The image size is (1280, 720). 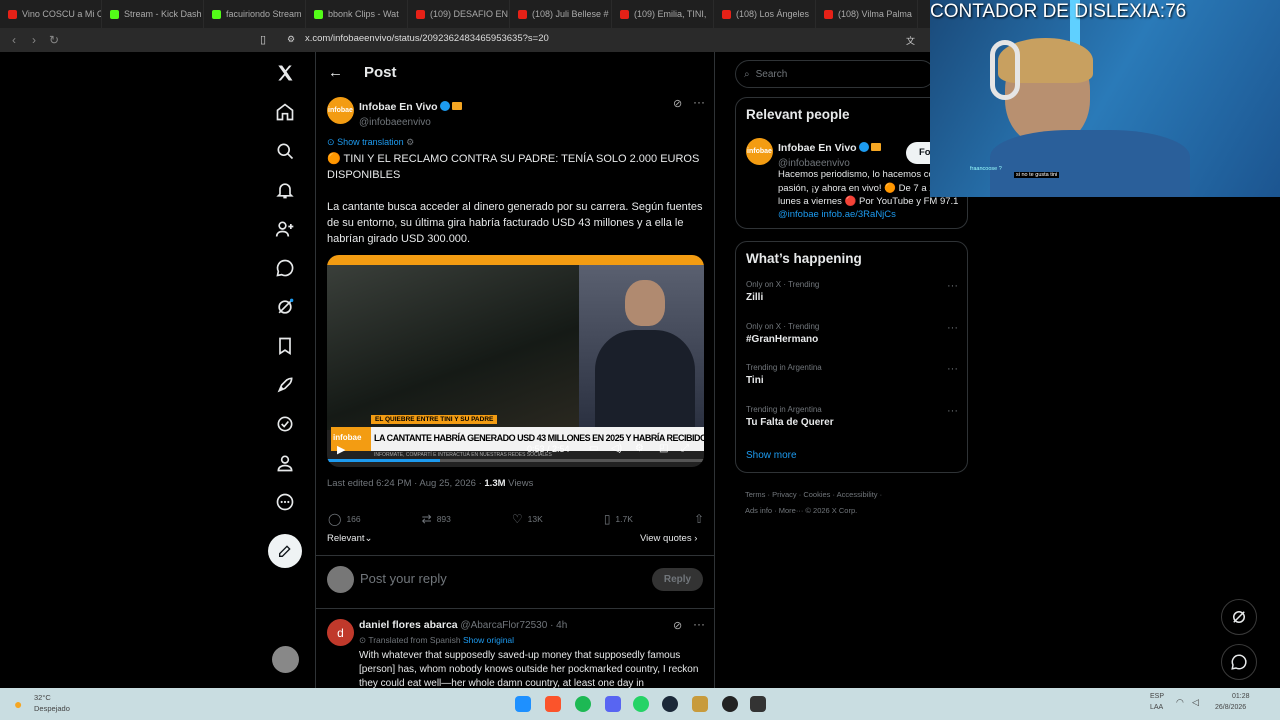 What do you see at coordinates (699, 519) in the screenshot?
I see `share-button: ⇧` at bounding box center [699, 519].